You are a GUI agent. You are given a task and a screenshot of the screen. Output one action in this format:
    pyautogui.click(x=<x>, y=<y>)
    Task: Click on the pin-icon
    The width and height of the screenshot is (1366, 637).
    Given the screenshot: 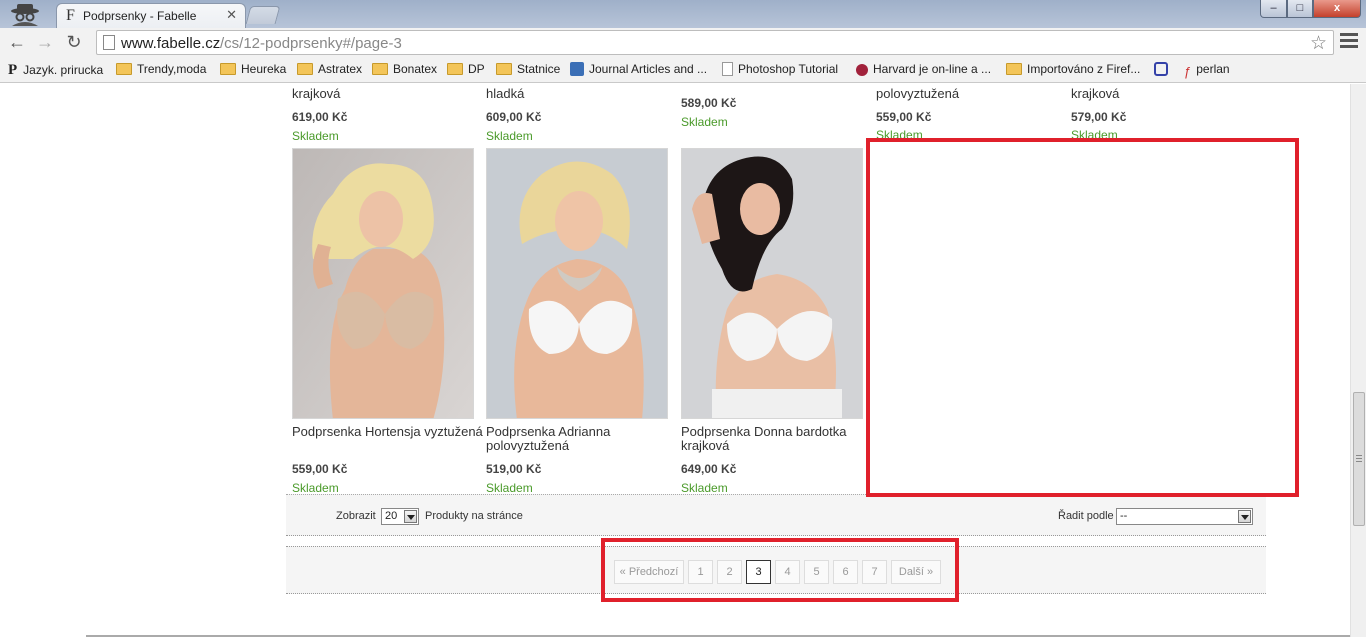 What is the action you would take?
    pyautogui.click(x=862, y=70)
    